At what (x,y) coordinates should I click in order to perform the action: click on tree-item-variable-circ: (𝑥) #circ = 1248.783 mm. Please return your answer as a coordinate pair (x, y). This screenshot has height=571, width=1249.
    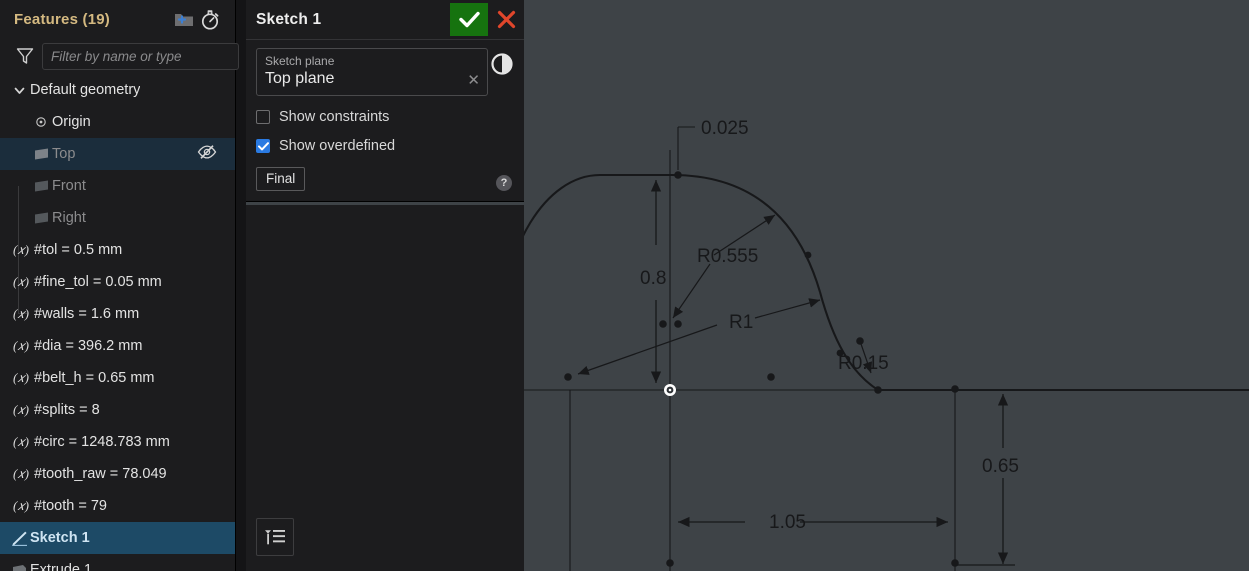
    Looking at the image, I should click on (117, 442).